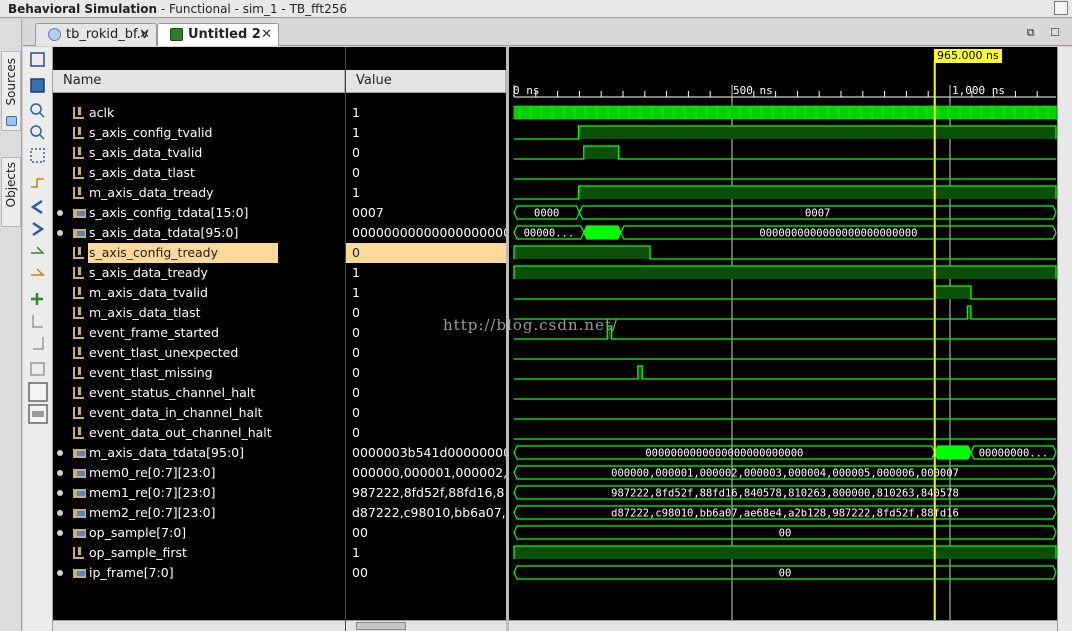  Describe the element at coordinates (37, 183) in the screenshot. I see `add-marker-icon` at that location.